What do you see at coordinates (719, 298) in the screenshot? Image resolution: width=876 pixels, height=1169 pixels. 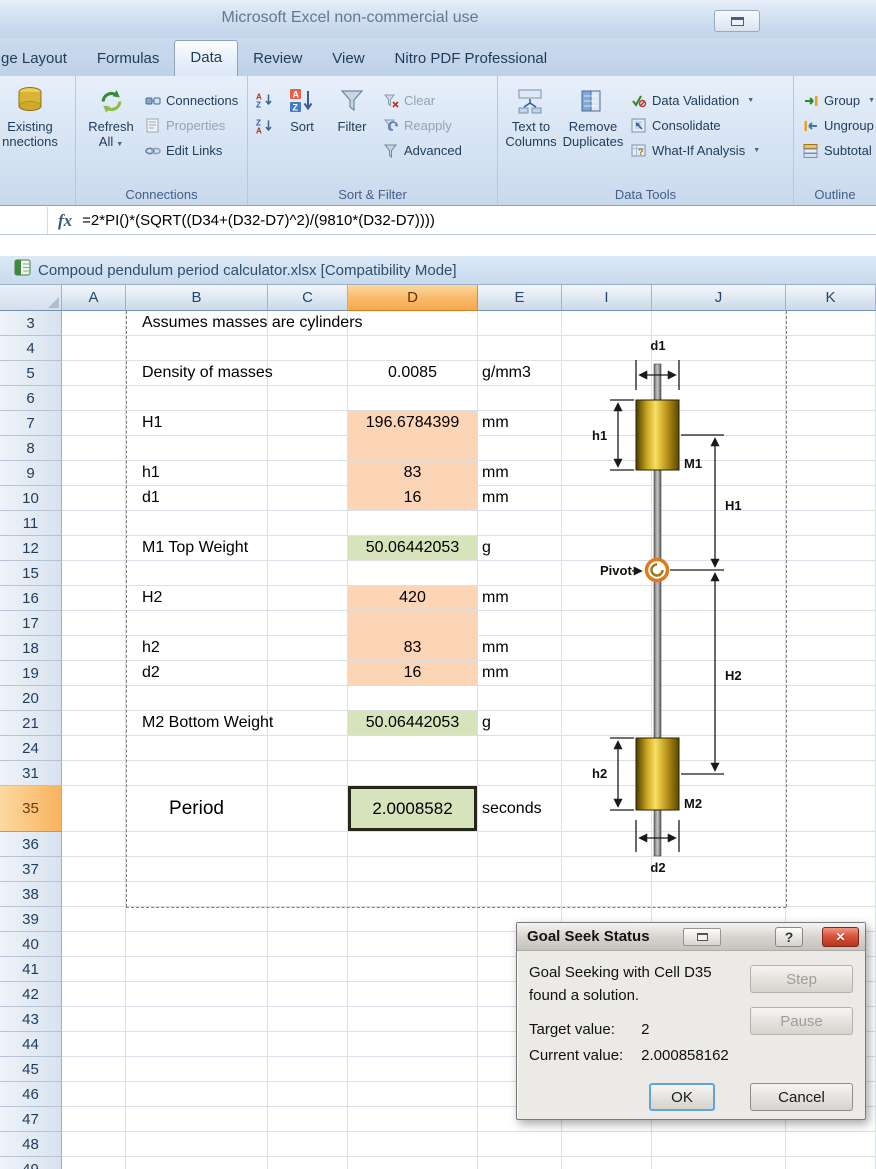 I see `column-header-J: J` at bounding box center [719, 298].